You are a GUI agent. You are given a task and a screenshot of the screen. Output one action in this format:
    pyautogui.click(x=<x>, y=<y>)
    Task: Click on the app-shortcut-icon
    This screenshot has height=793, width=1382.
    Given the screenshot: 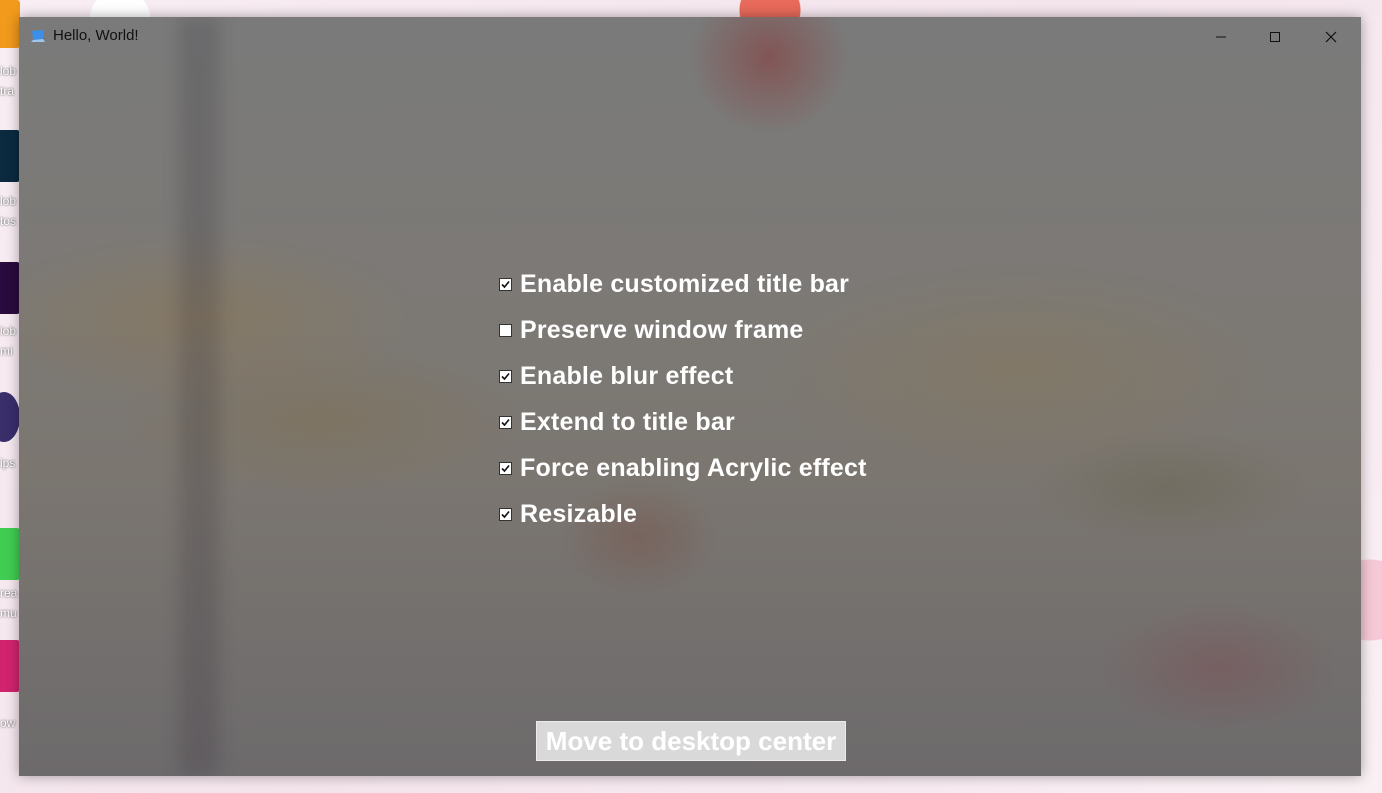 What is the action you would take?
    pyautogui.click(x=10, y=666)
    